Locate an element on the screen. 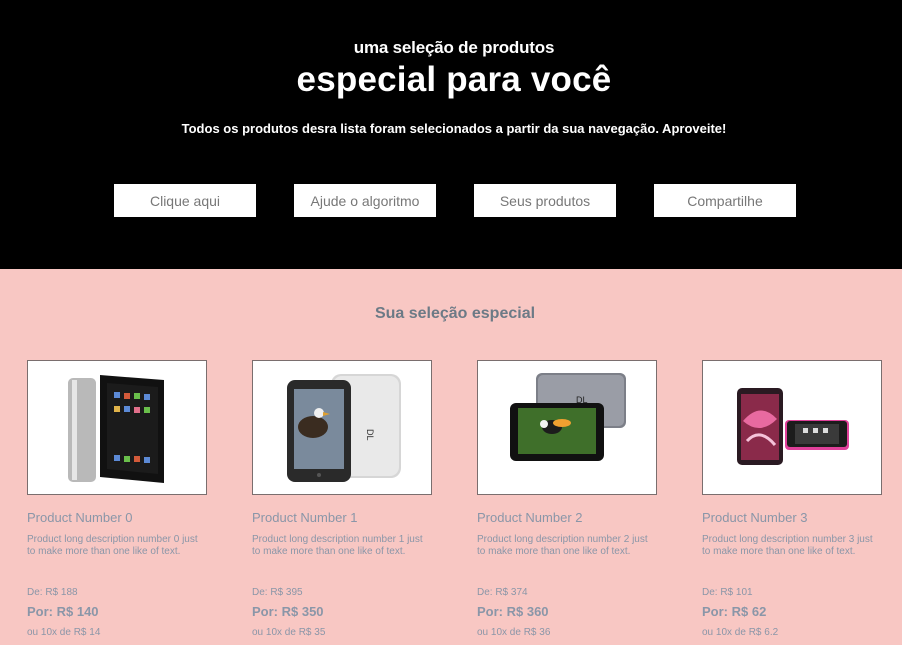  svg-text: DL is located at coordinates (370, 435).